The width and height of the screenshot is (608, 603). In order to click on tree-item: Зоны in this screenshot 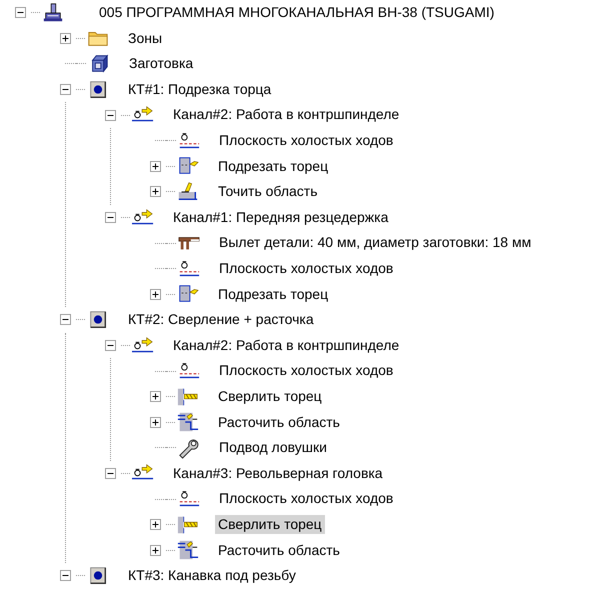, I will do `click(145, 38)`.